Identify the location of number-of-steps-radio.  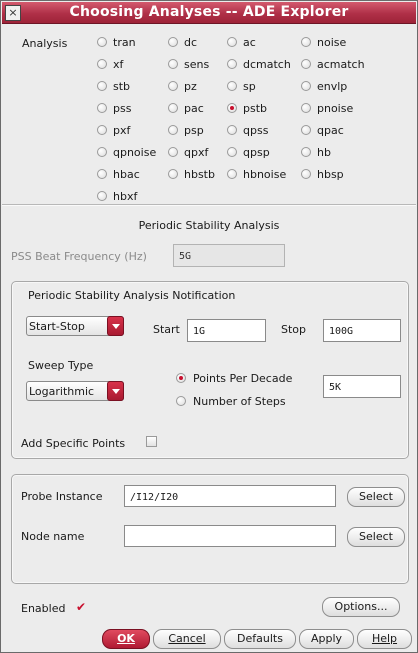
(181, 401).